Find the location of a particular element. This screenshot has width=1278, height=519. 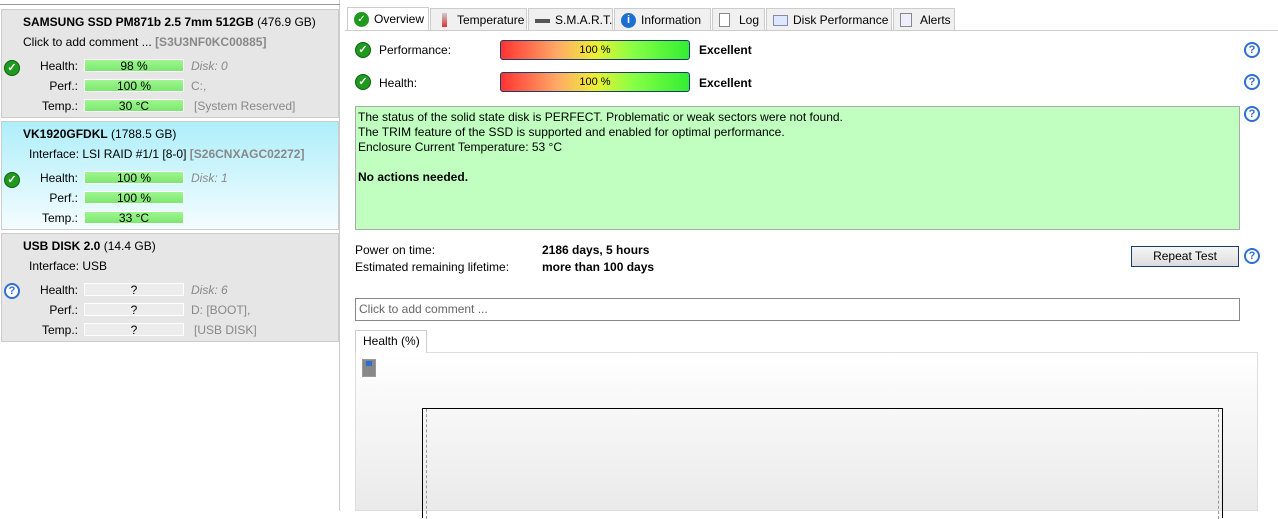

performance-bar: 100 % is located at coordinates (595, 50).